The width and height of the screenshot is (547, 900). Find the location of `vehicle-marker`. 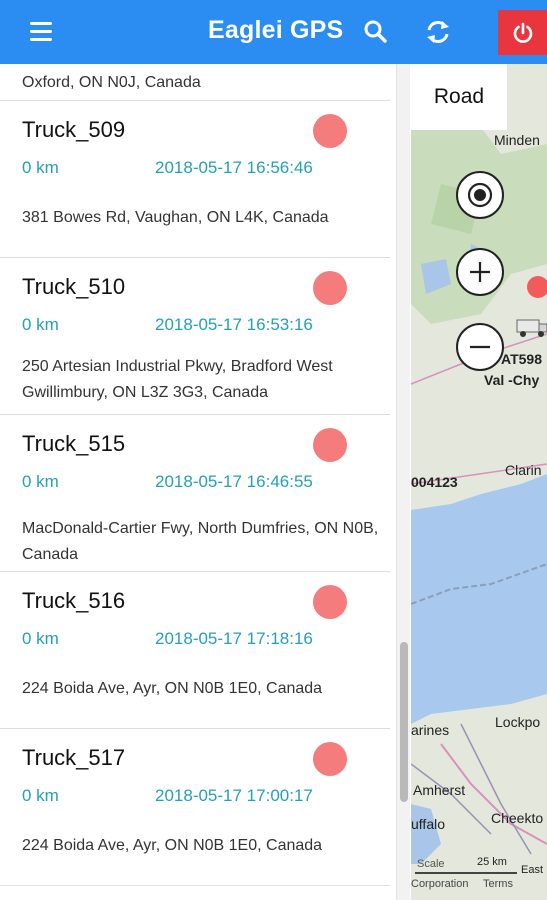

vehicle-marker is located at coordinates (537, 287).